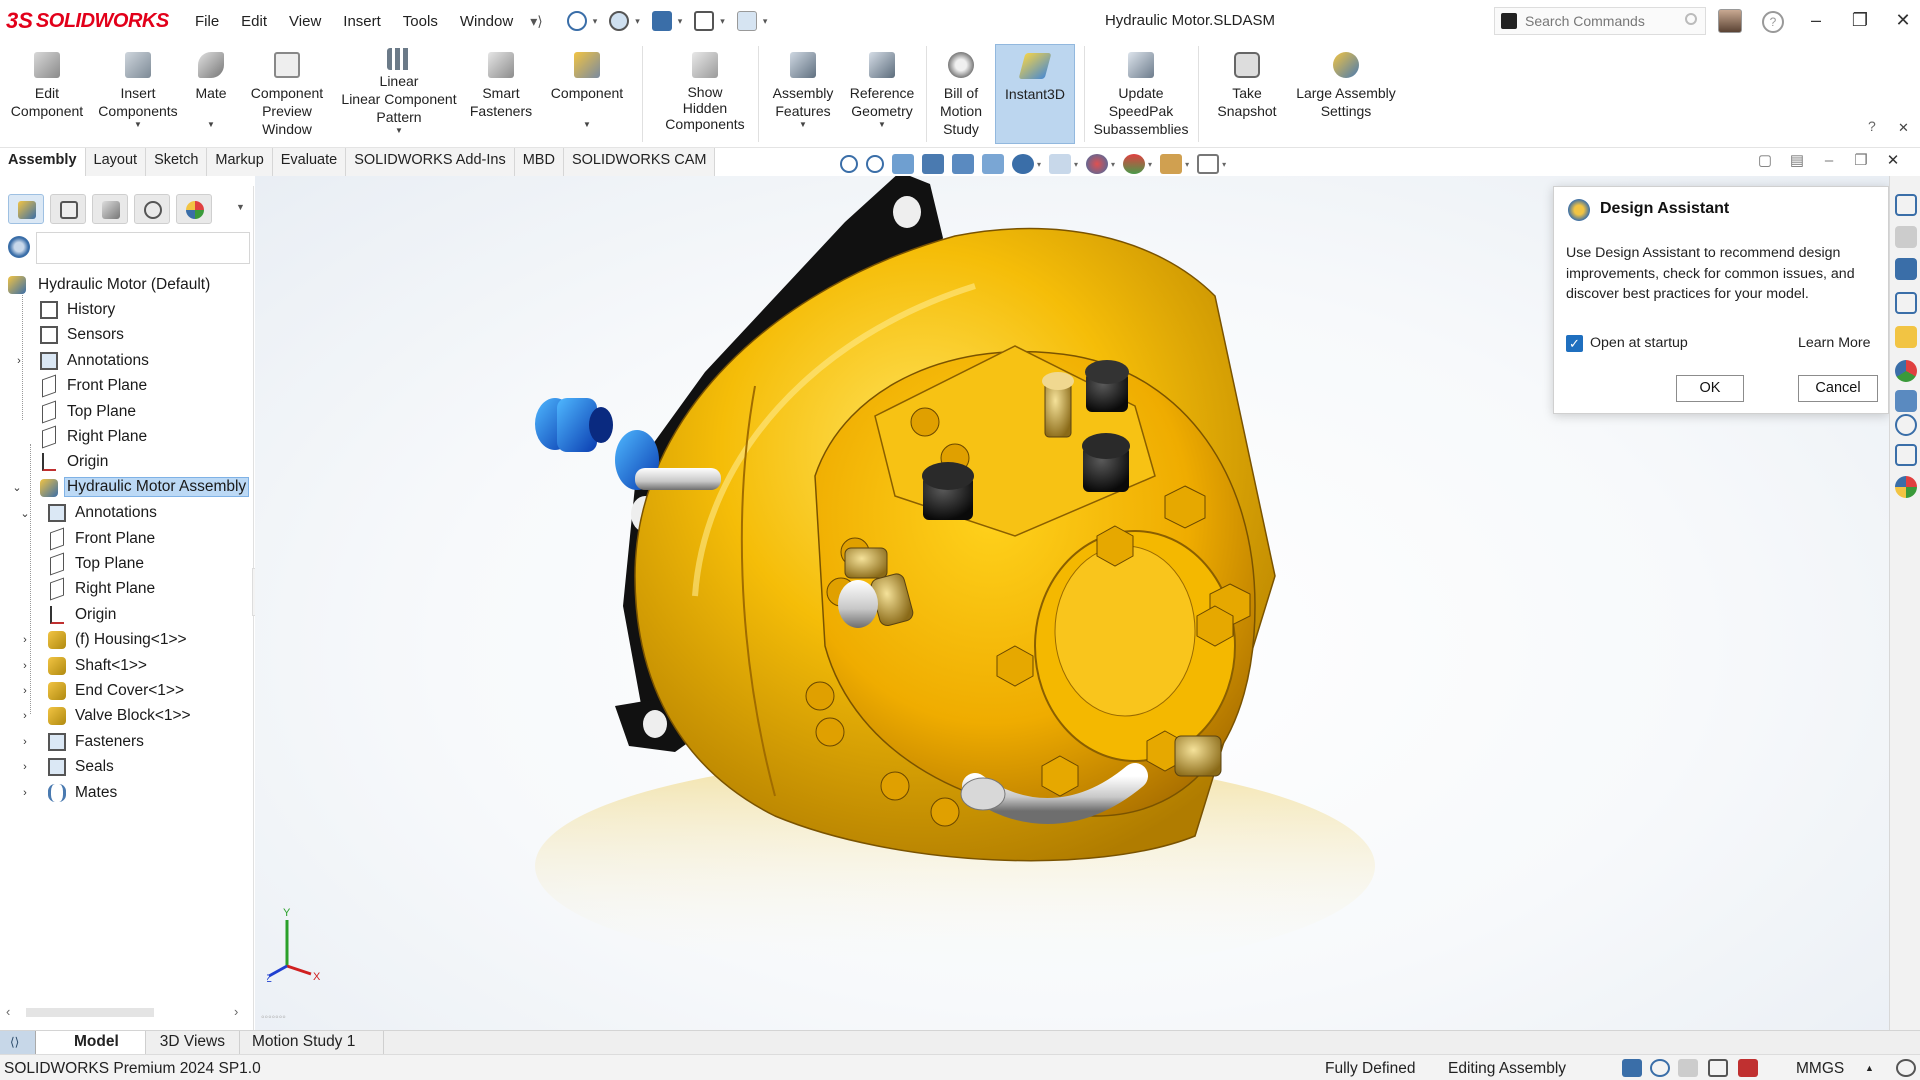  What do you see at coordinates (1035, 94) in the screenshot?
I see `instant3d-button: Instant3D` at bounding box center [1035, 94].